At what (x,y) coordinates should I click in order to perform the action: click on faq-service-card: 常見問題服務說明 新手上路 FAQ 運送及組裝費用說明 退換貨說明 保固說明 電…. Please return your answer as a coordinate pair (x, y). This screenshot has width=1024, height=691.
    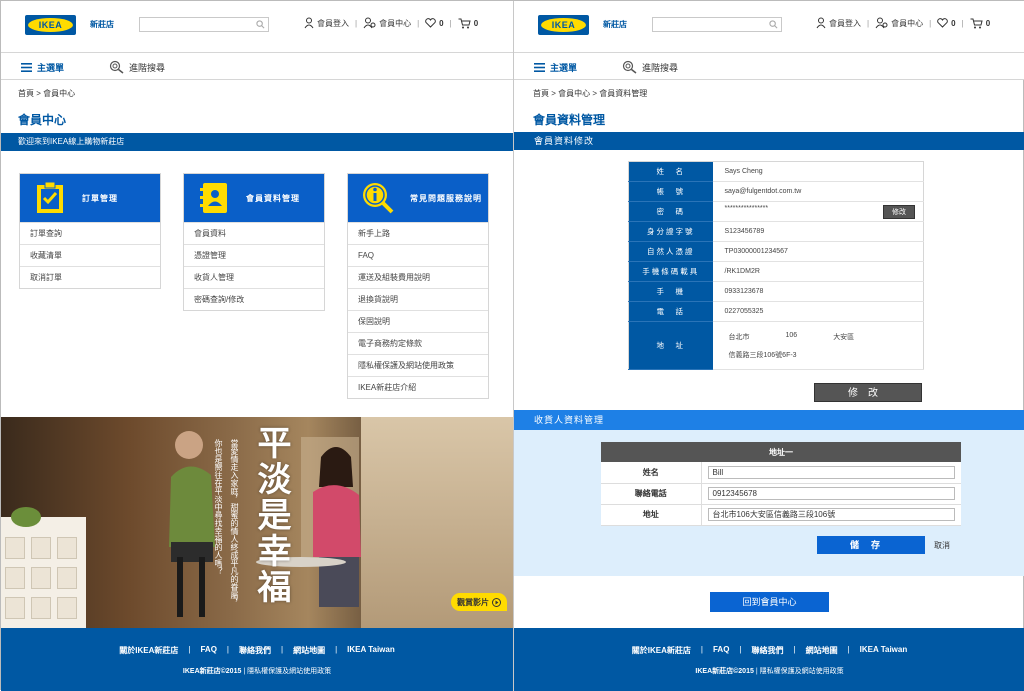
    Looking at the image, I should click on (418, 286).